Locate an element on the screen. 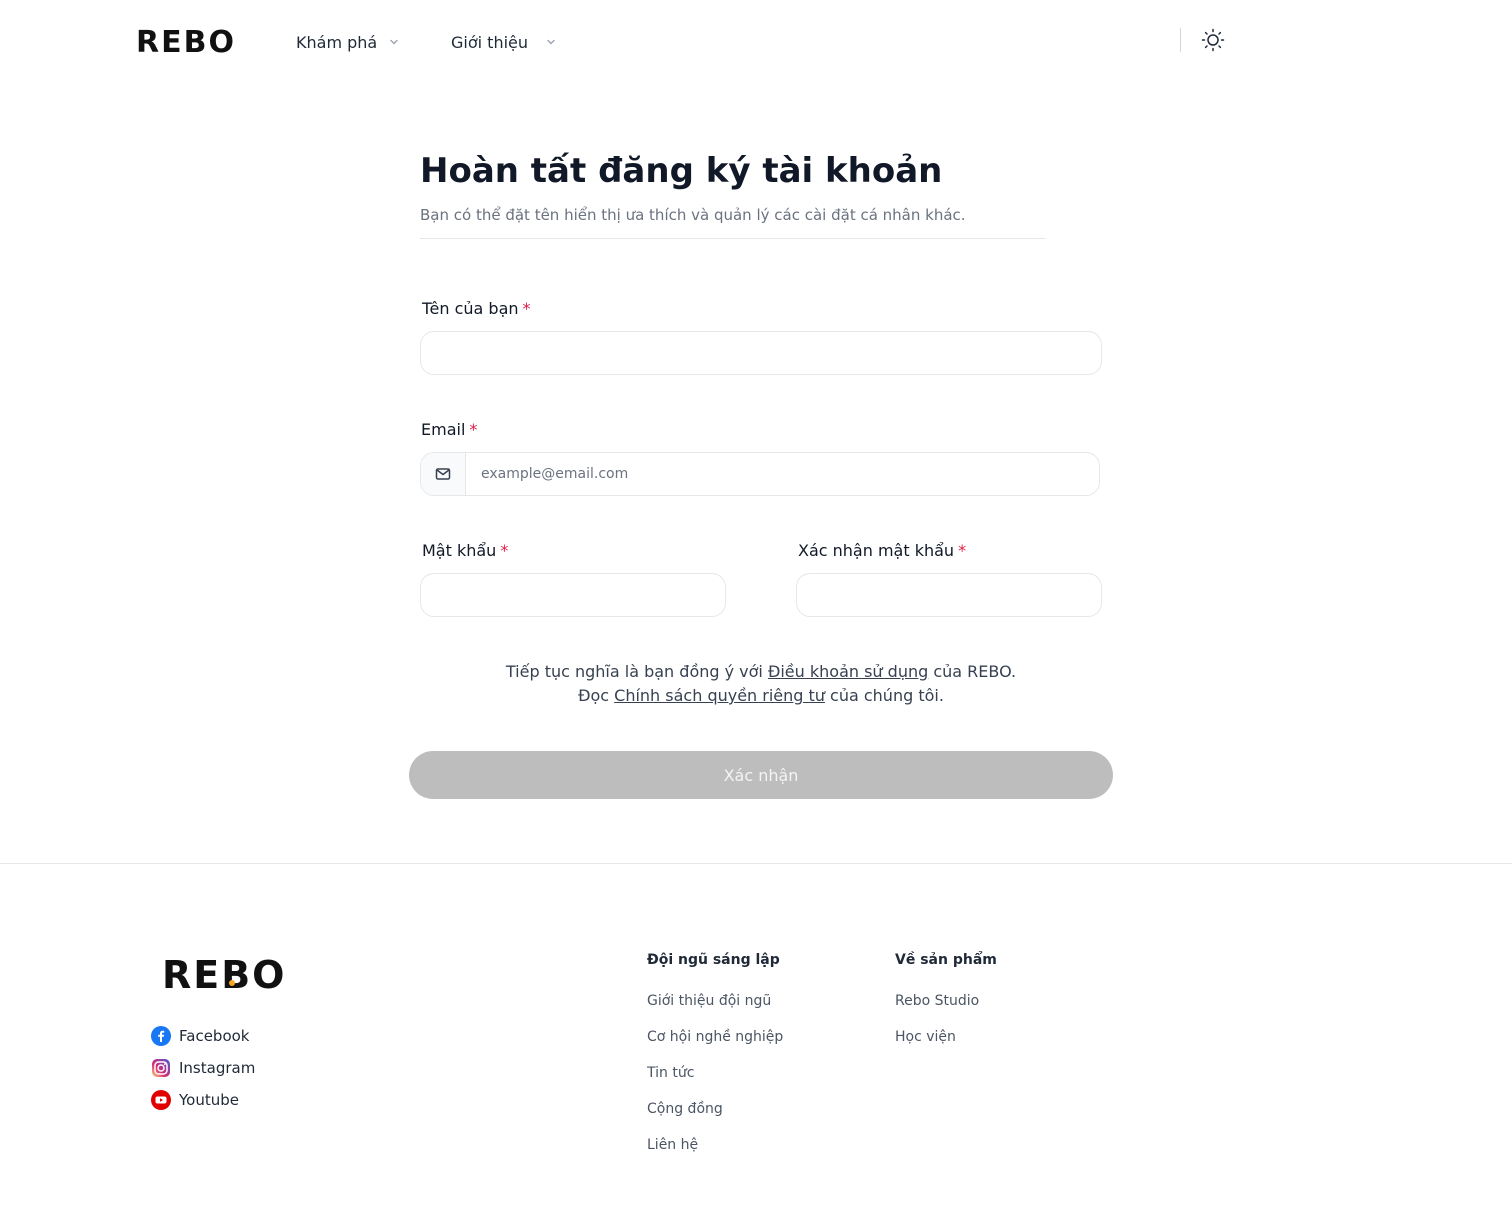 This screenshot has width=1512, height=1205. instagram-icon is located at coordinates (161, 1068).